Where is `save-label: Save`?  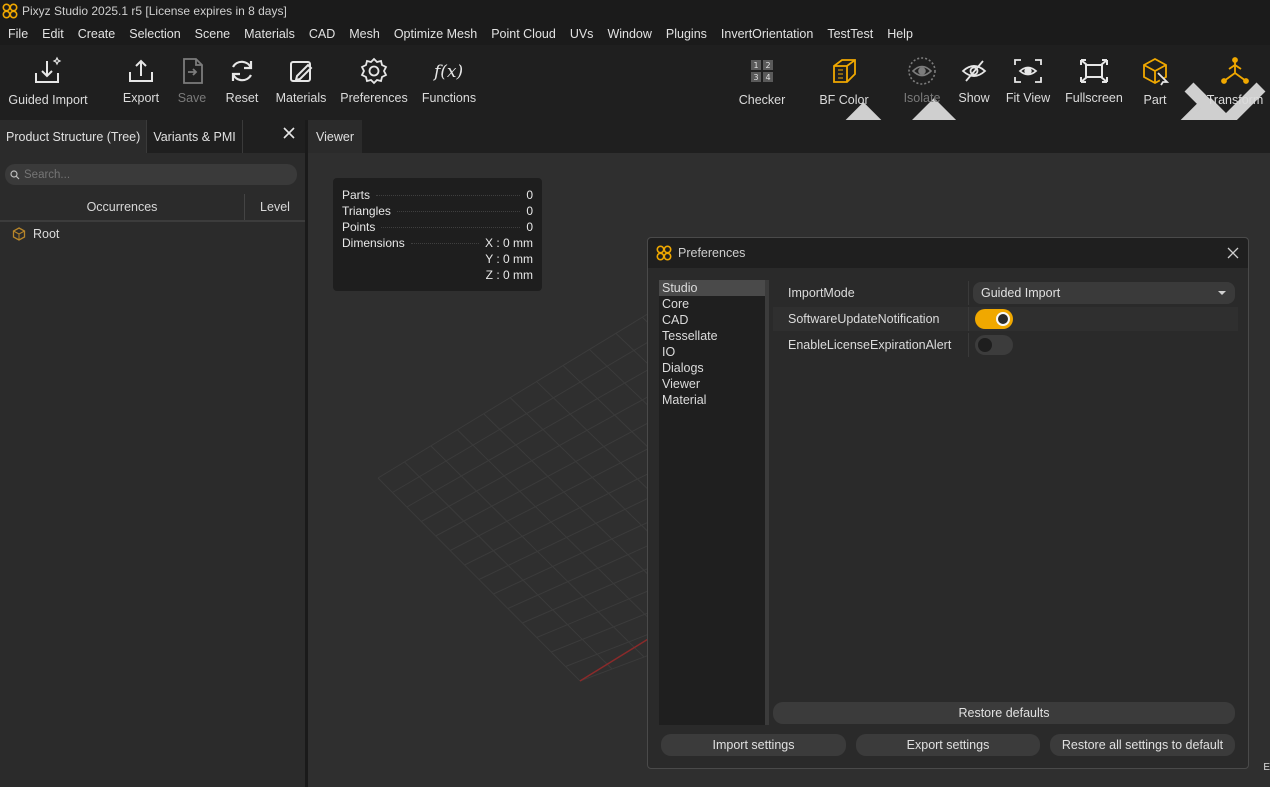 save-label: Save is located at coordinates (192, 98).